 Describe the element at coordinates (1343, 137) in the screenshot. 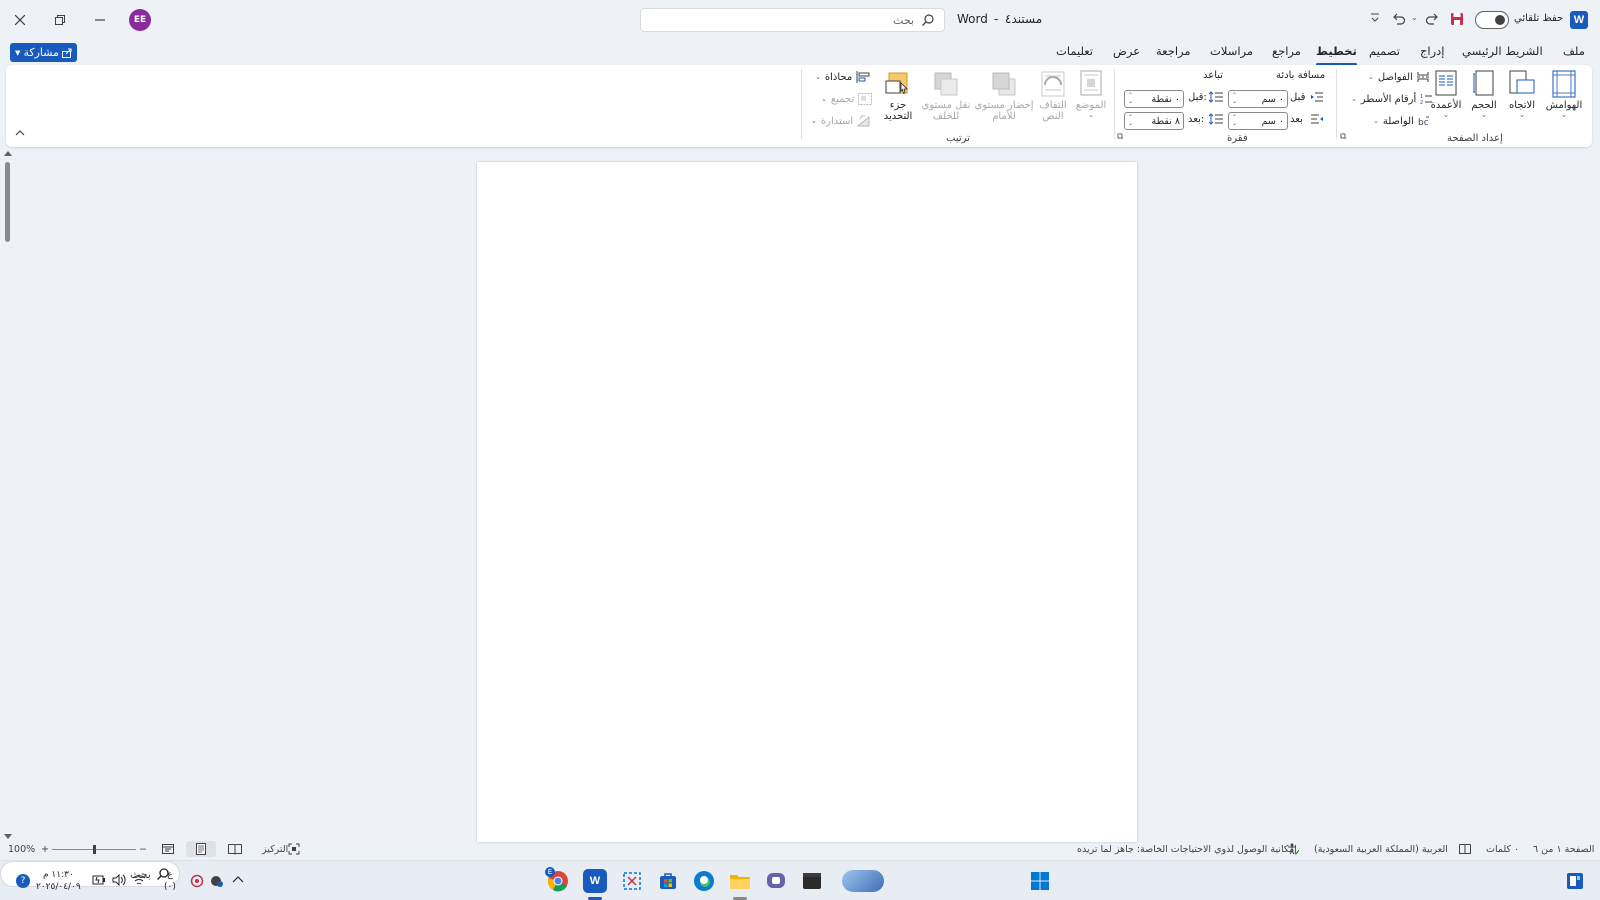

I see `page-setup-launcher-icon: ⧉` at that location.